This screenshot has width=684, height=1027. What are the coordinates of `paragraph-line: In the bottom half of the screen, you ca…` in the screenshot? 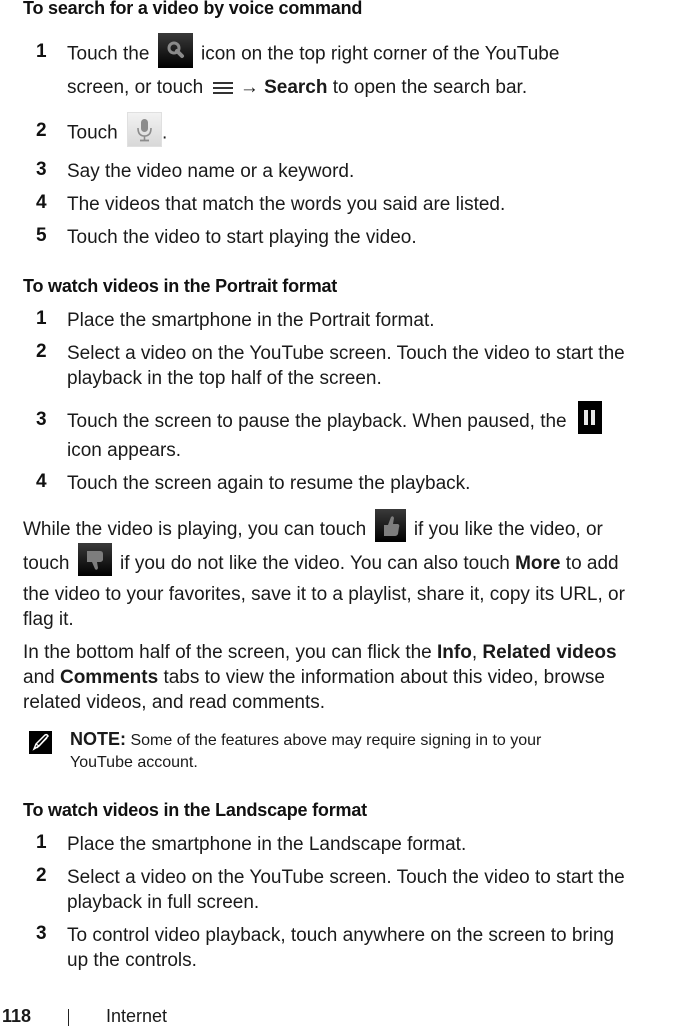 It's located at (320, 652).